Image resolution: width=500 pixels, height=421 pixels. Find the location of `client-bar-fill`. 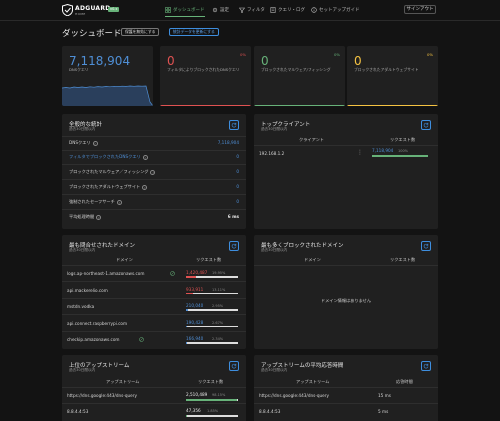

client-bar-fill is located at coordinates (400, 156).